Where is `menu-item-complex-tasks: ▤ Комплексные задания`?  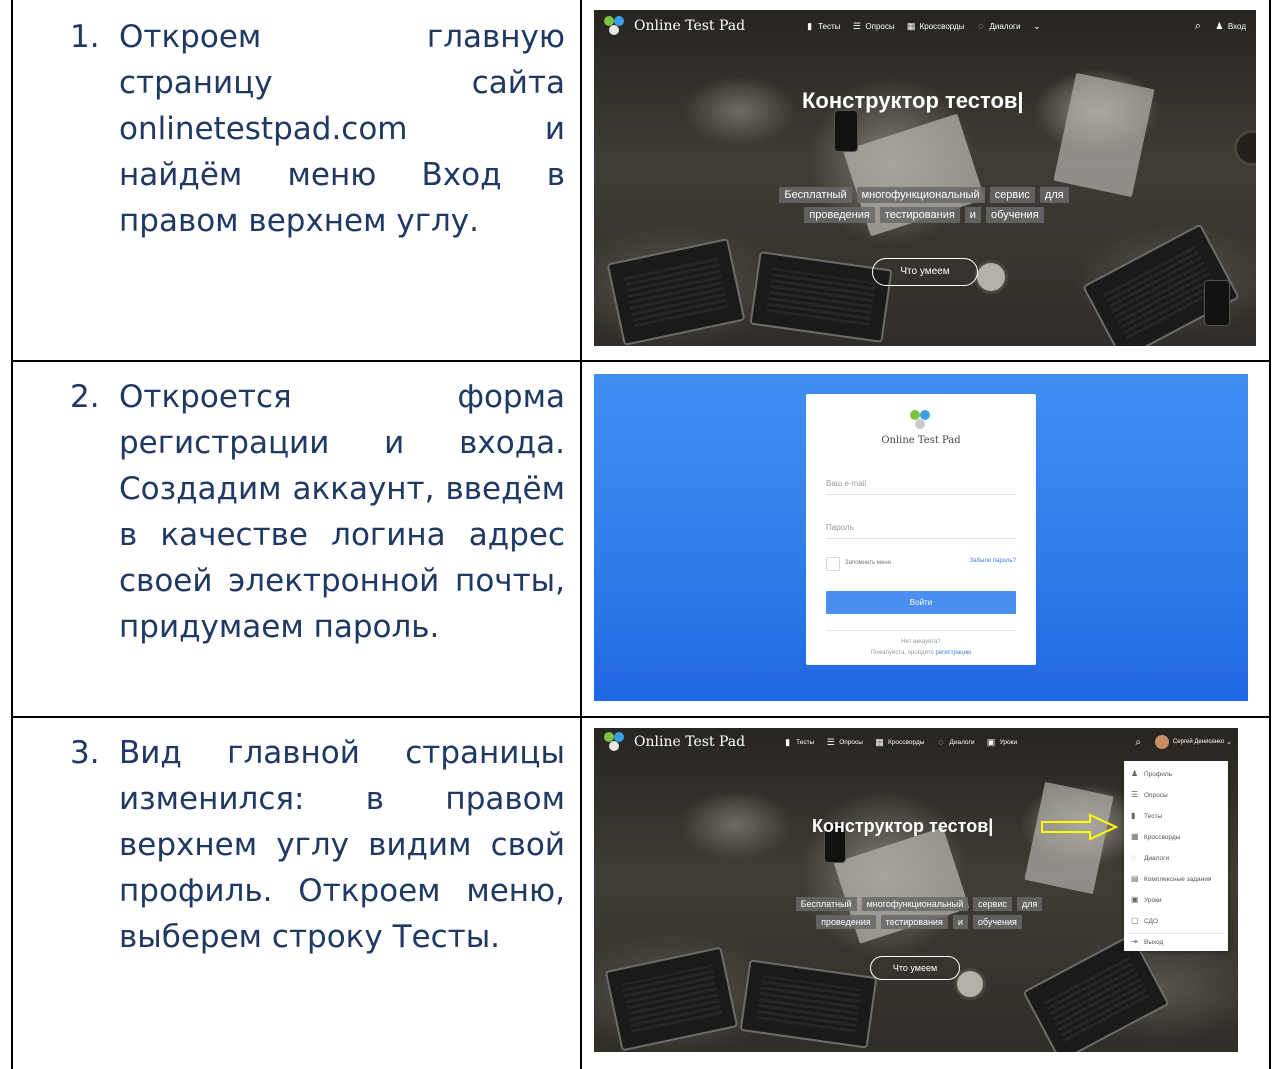
menu-item-complex-tasks: ▤ Комплексные задания is located at coordinates (1171, 879).